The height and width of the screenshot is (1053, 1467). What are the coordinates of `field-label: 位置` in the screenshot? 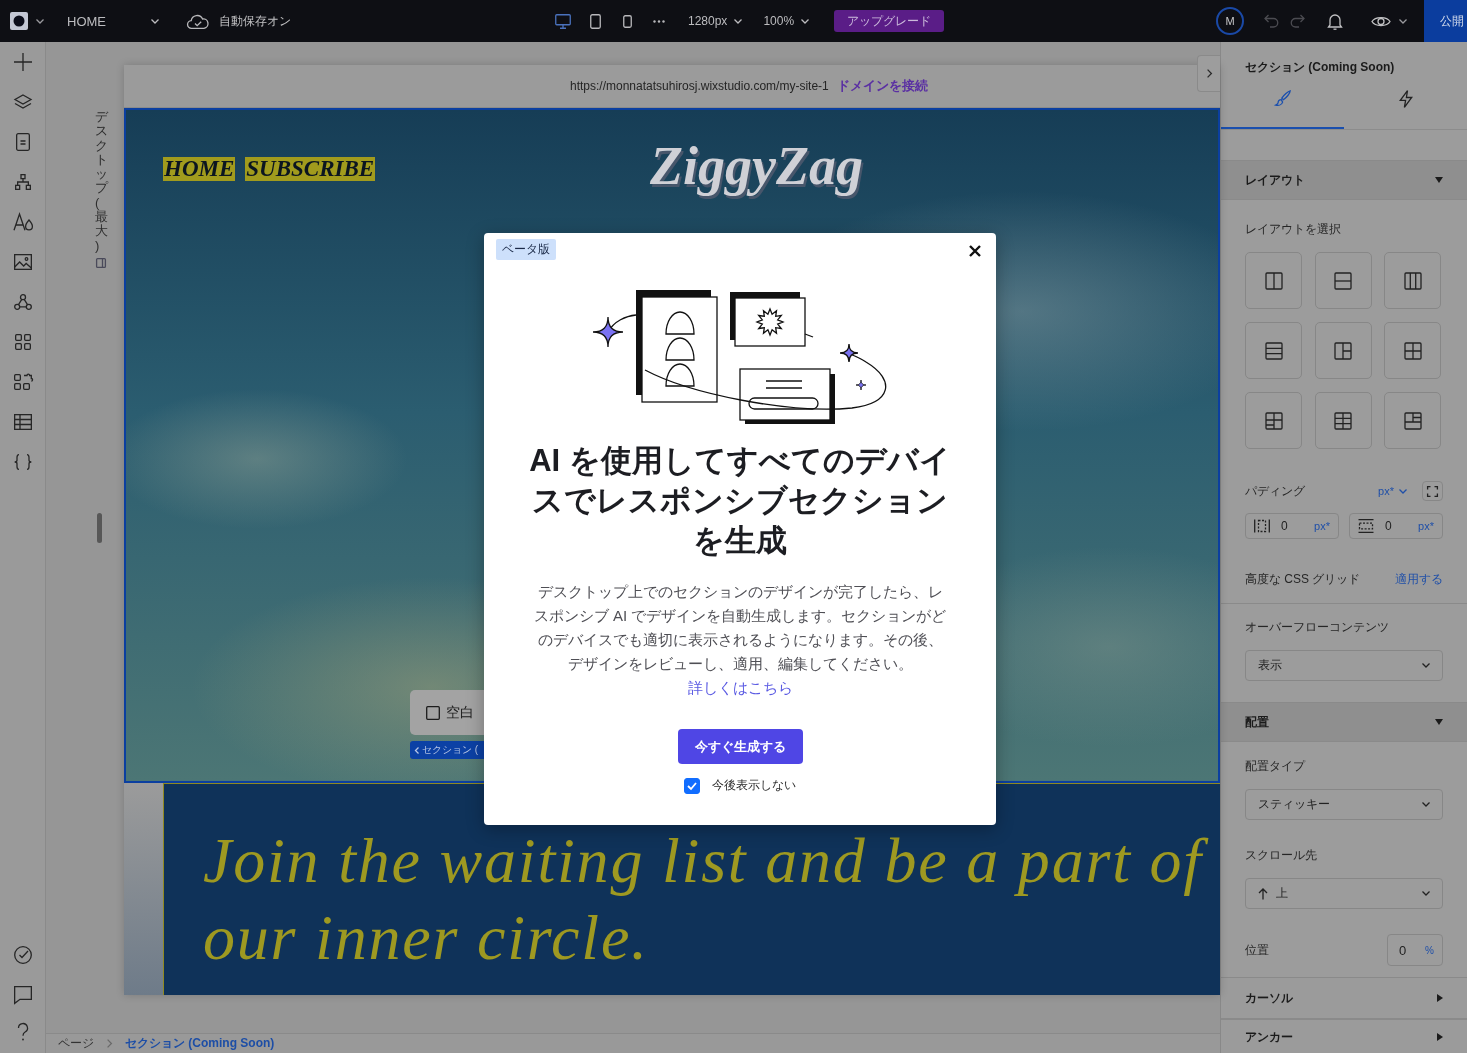 It's located at (1257, 950).